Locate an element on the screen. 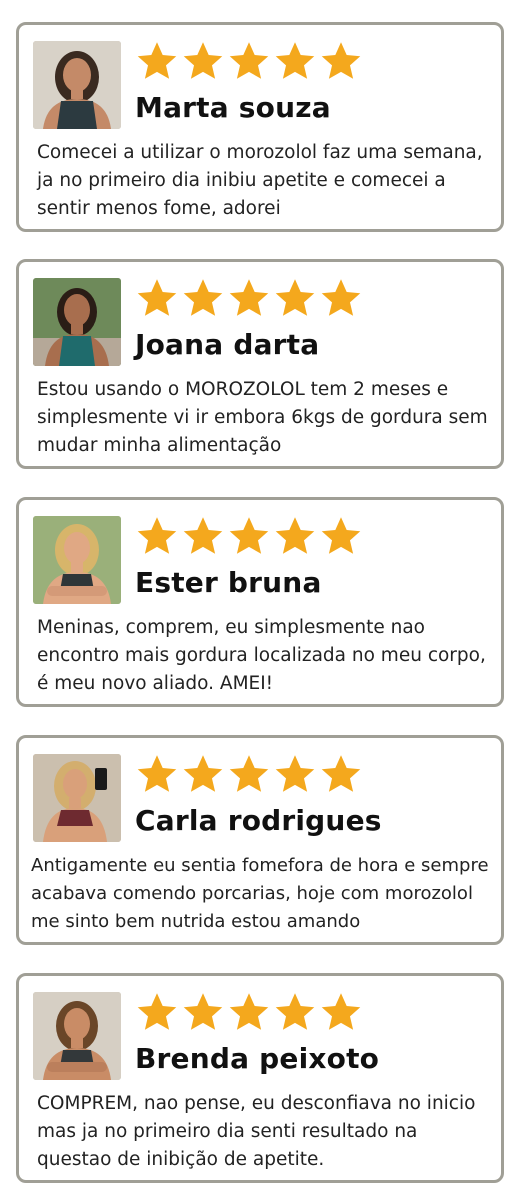  reviewer-name: Brenda peixoto is located at coordinates (257, 1058).